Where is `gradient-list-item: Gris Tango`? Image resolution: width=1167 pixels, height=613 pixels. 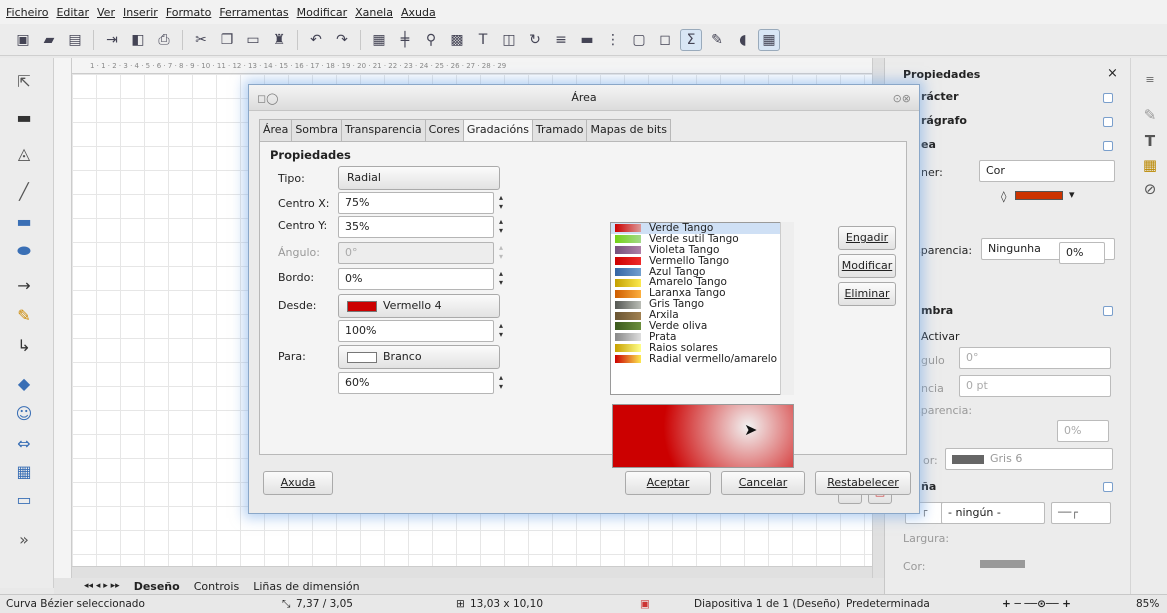 gradient-list-item: Gris Tango is located at coordinates (702, 304).